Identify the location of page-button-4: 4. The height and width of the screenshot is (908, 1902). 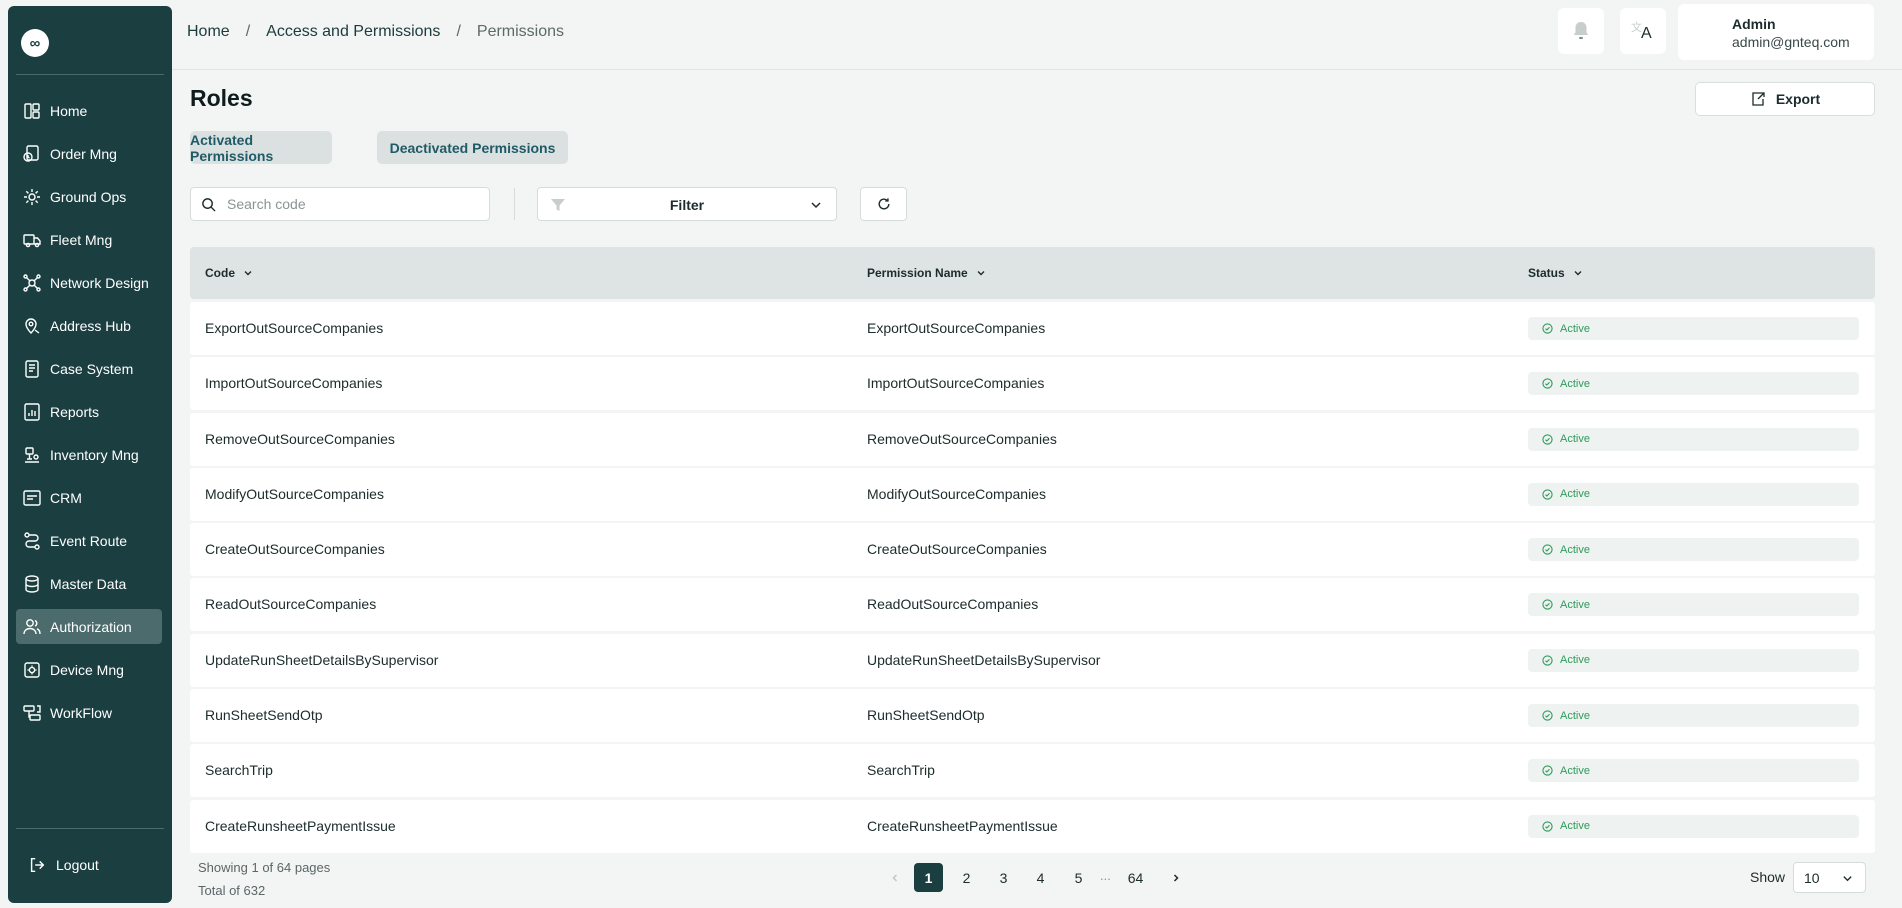
(1040, 877).